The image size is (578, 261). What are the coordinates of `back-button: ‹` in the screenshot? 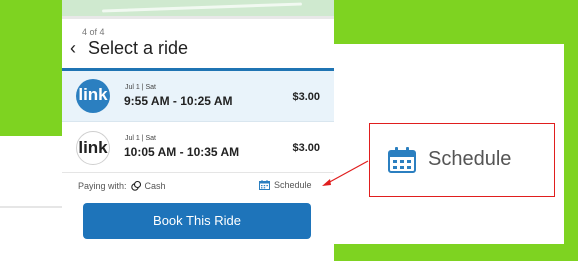 It's located at (73, 48).